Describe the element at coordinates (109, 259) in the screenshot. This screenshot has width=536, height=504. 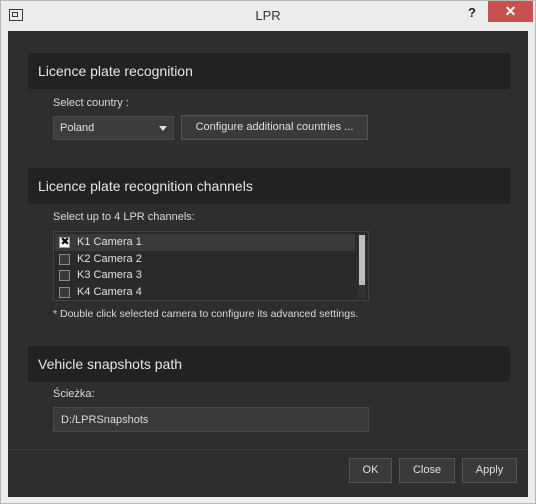
I see `list-item-label: K2 Camera 2` at that location.